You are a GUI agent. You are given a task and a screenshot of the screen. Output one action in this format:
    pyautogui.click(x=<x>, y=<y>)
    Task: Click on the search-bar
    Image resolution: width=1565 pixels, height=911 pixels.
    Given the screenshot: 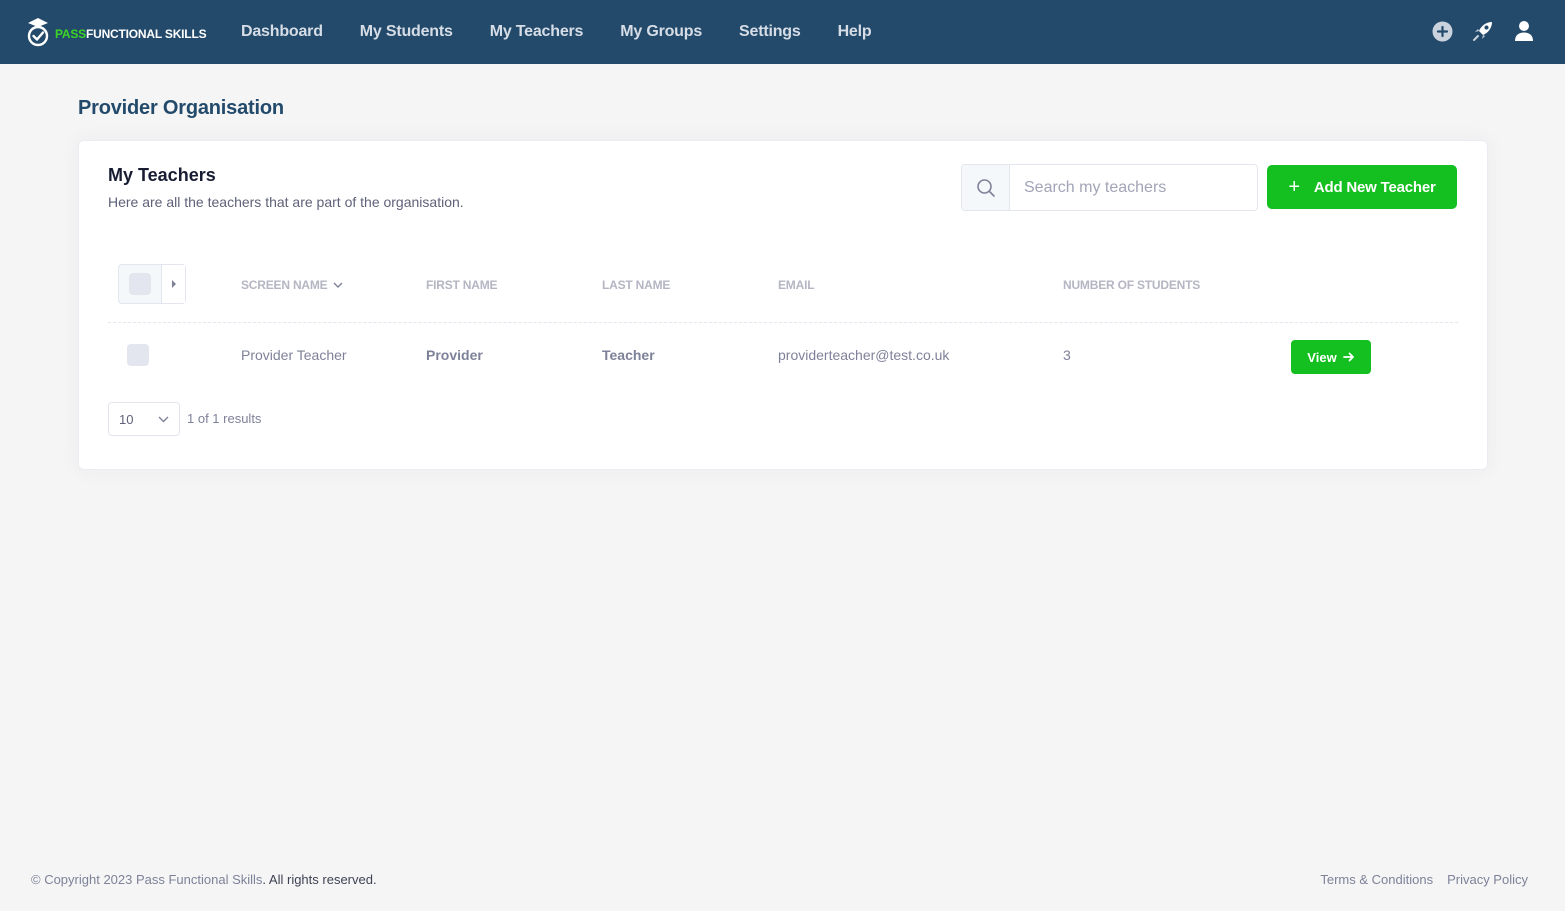 What is the action you would take?
    pyautogui.click(x=1109, y=187)
    